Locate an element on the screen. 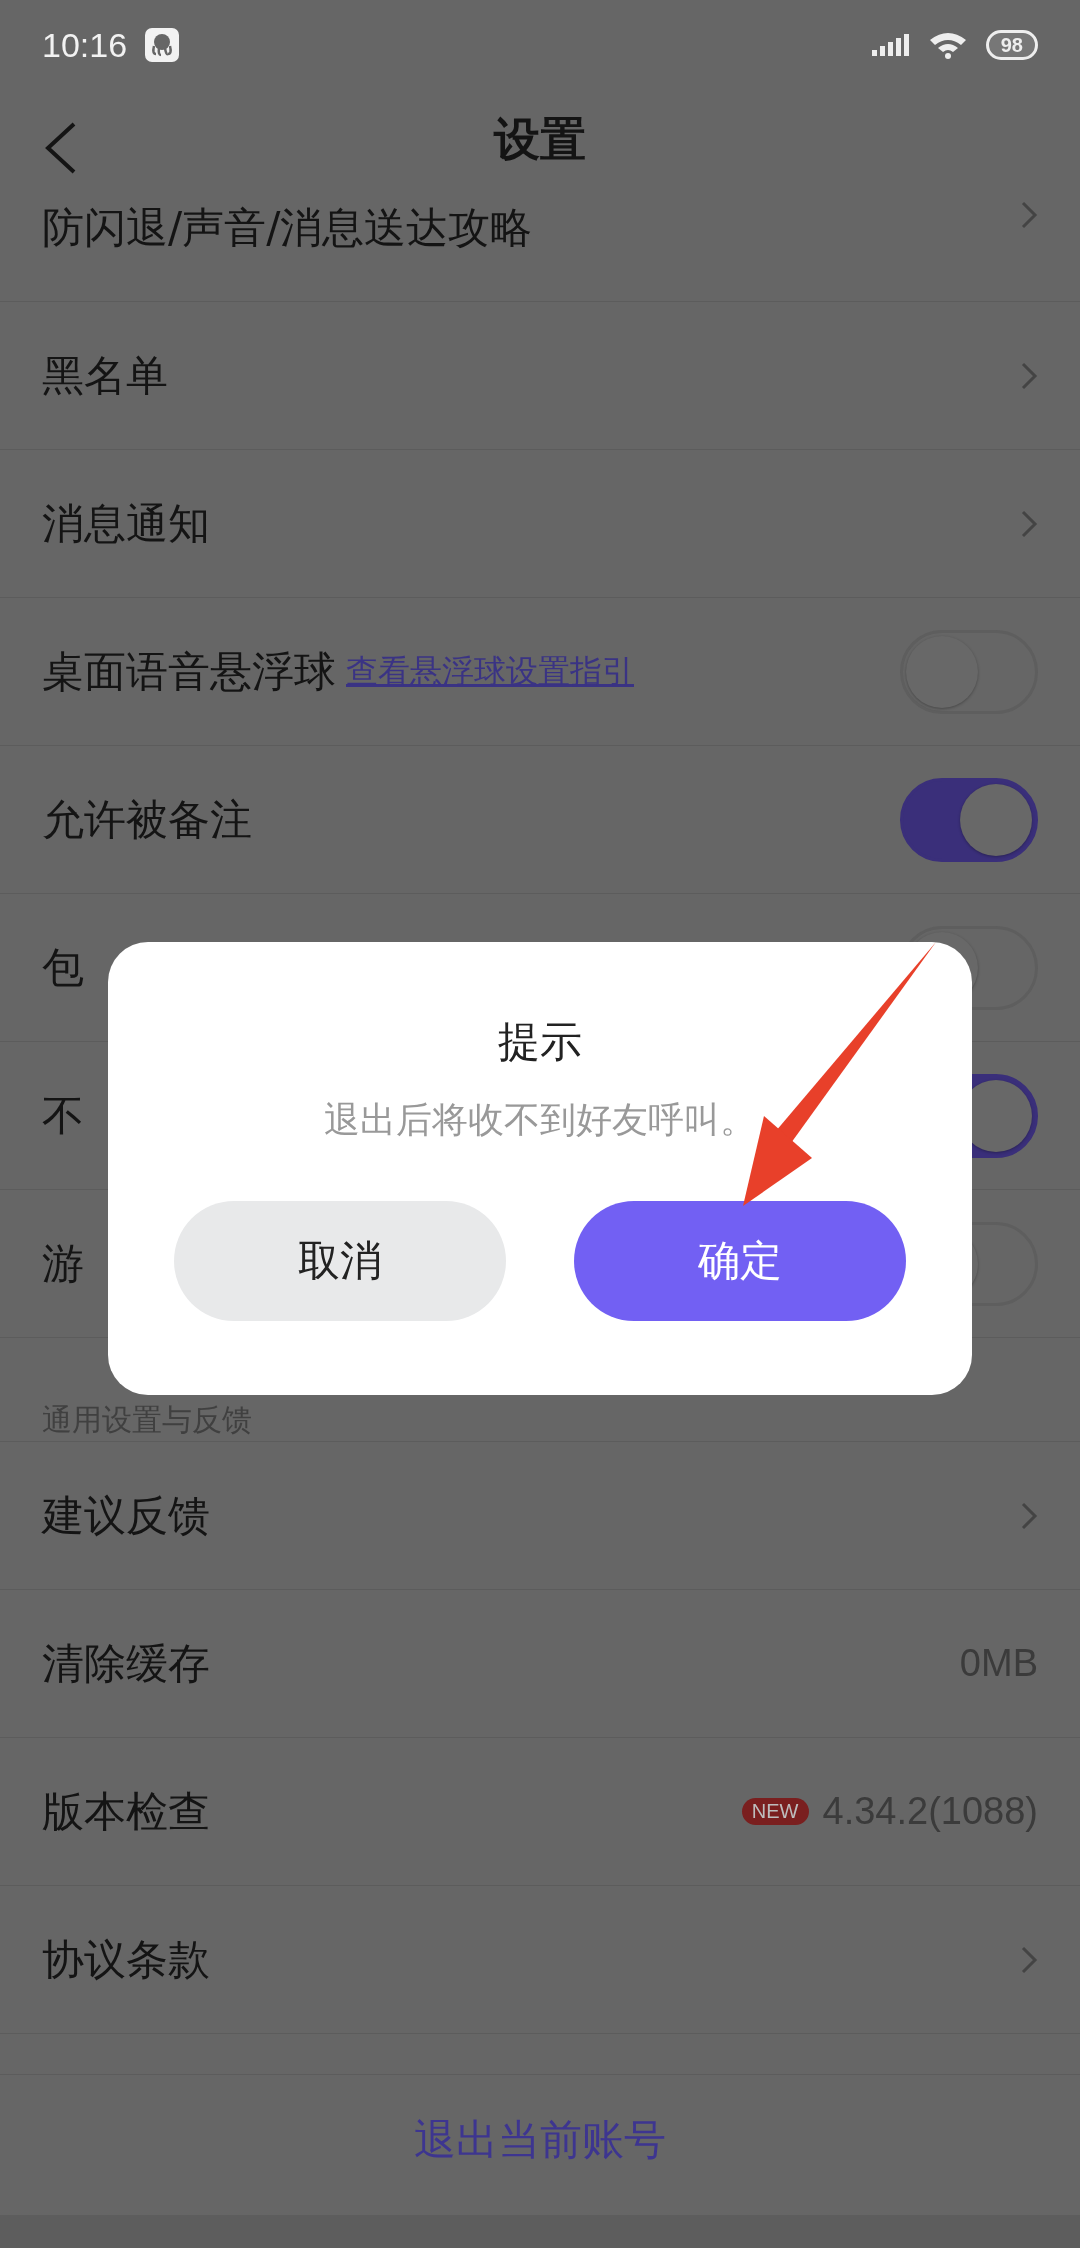 Image resolution: width=1080 pixels, height=2248 pixels. setting-label: 协议条款 is located at coordinates (126, 1959).